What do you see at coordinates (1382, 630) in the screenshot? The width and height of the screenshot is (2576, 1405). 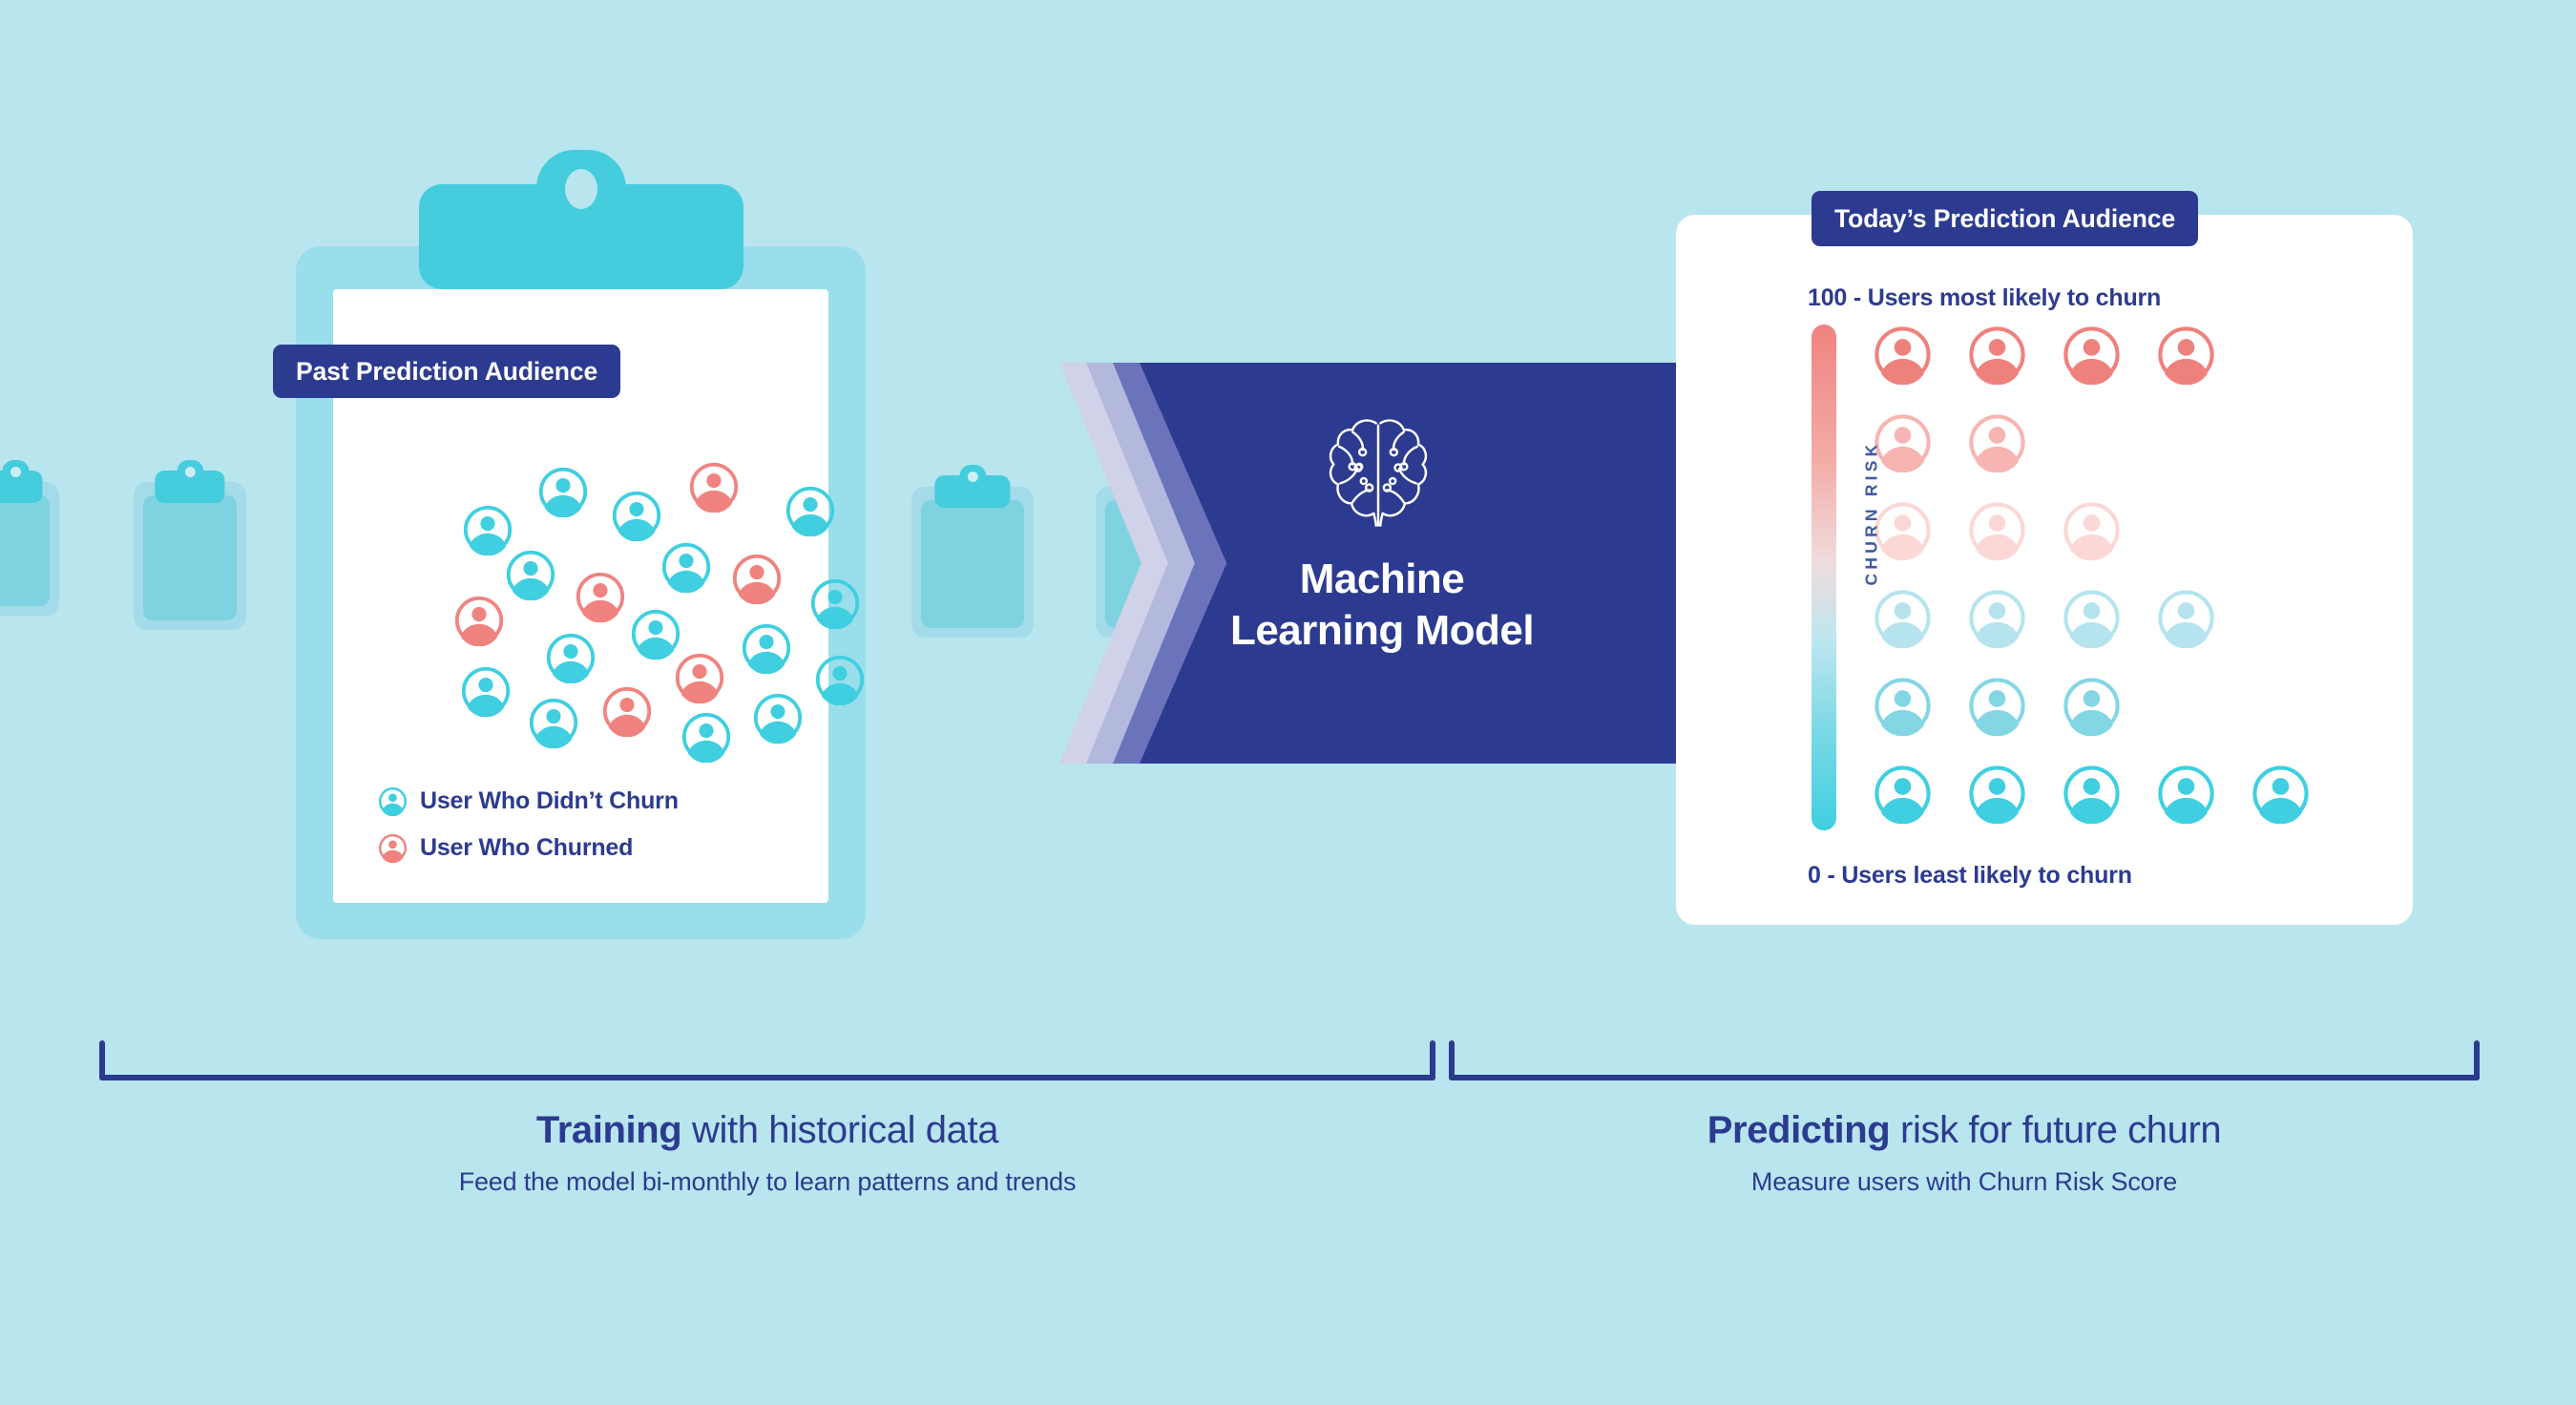 I see `model-label-line2: Learning Model` at bounding box center [1382, 630].